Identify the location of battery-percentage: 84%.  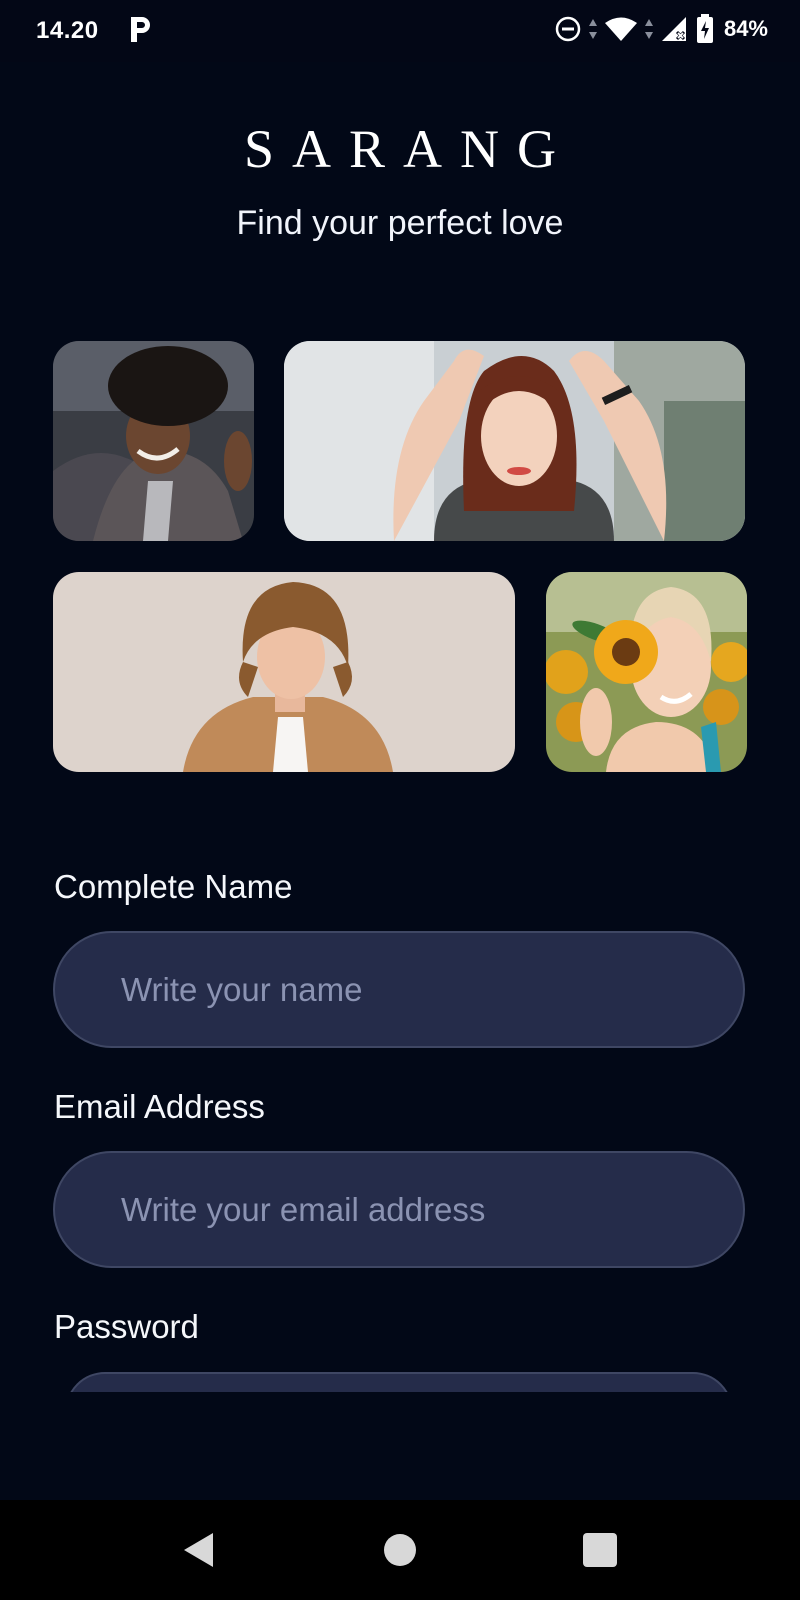
(745, 28).